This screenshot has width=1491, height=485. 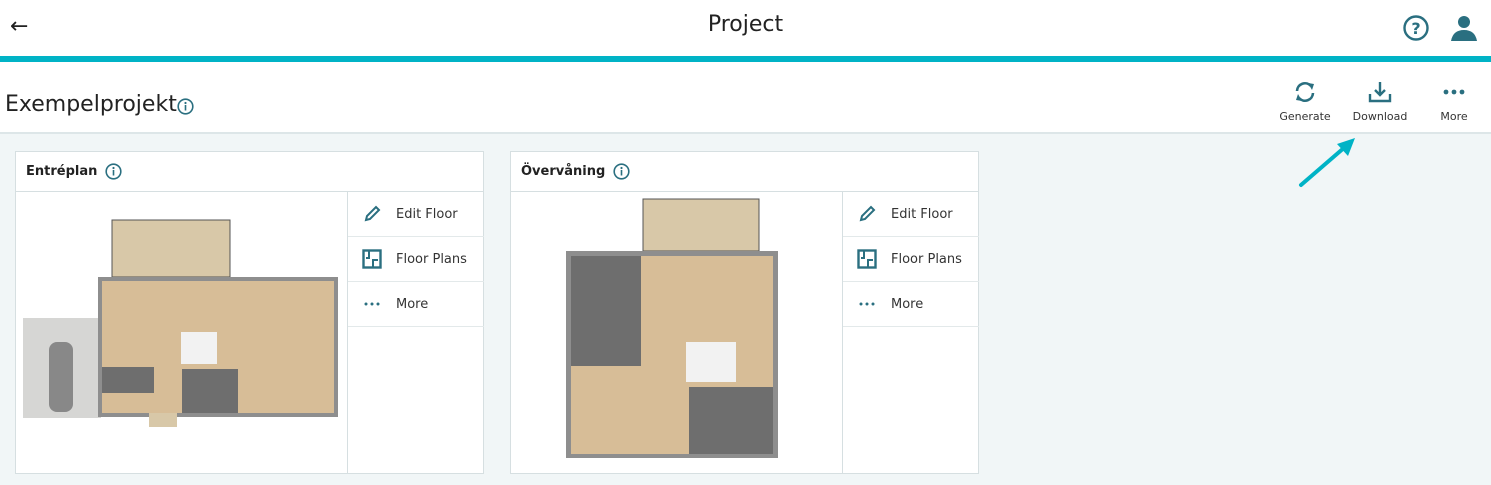 What do you see at coordinates (745, 24) in the screenshot?
I see `page-title: Project` at bounding box center [745, 24].